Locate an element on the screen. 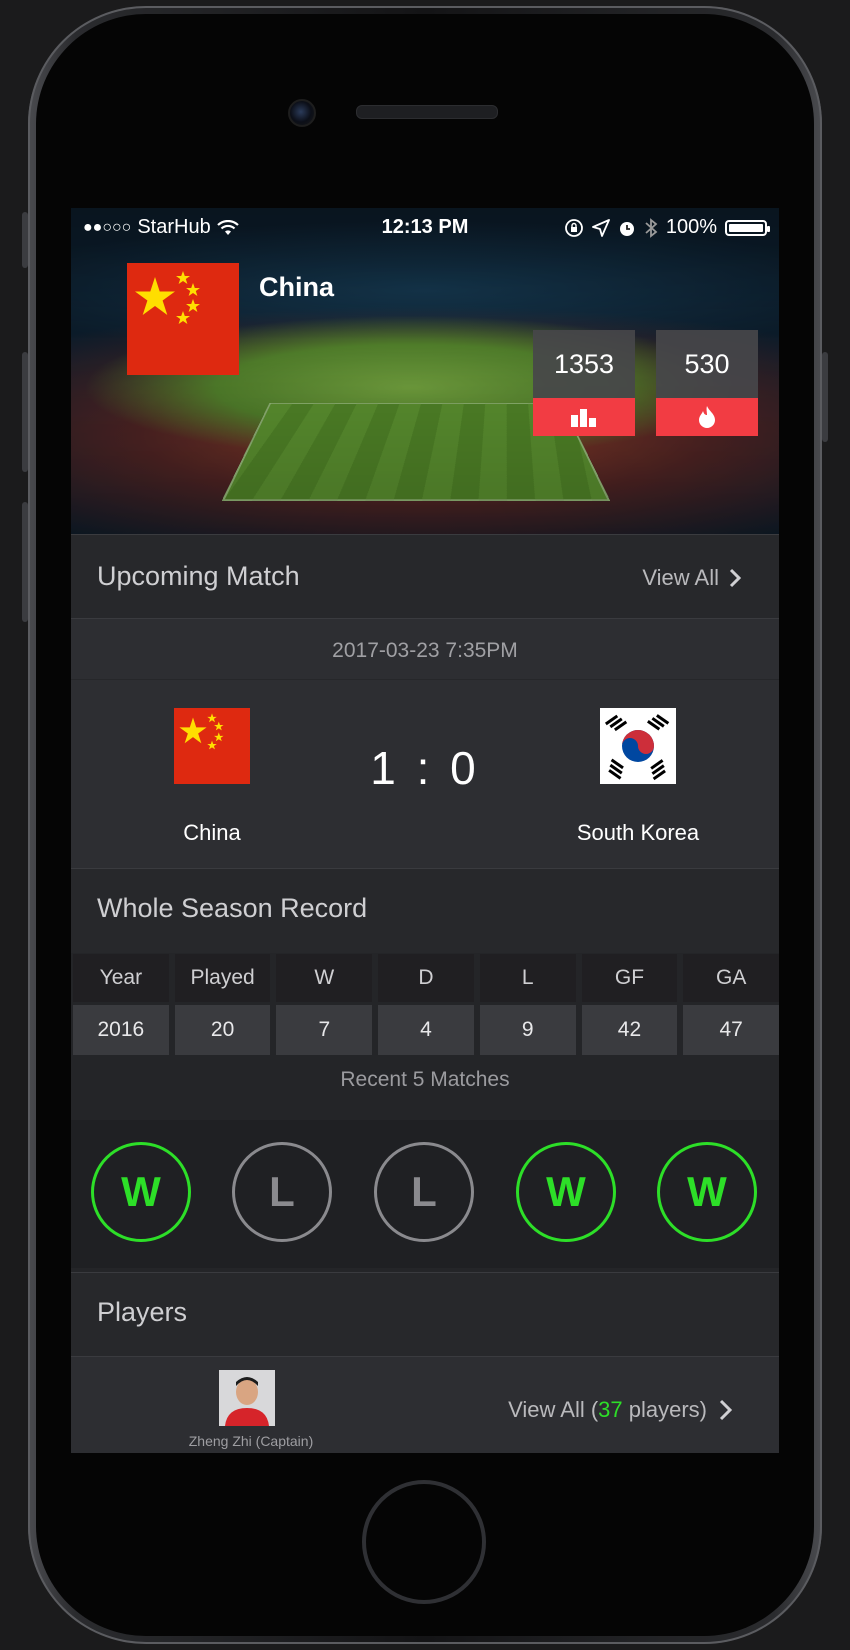 The height and width of the screenshot is (1650, 850). earpiece-speaker is located at coordinates (427, 112).